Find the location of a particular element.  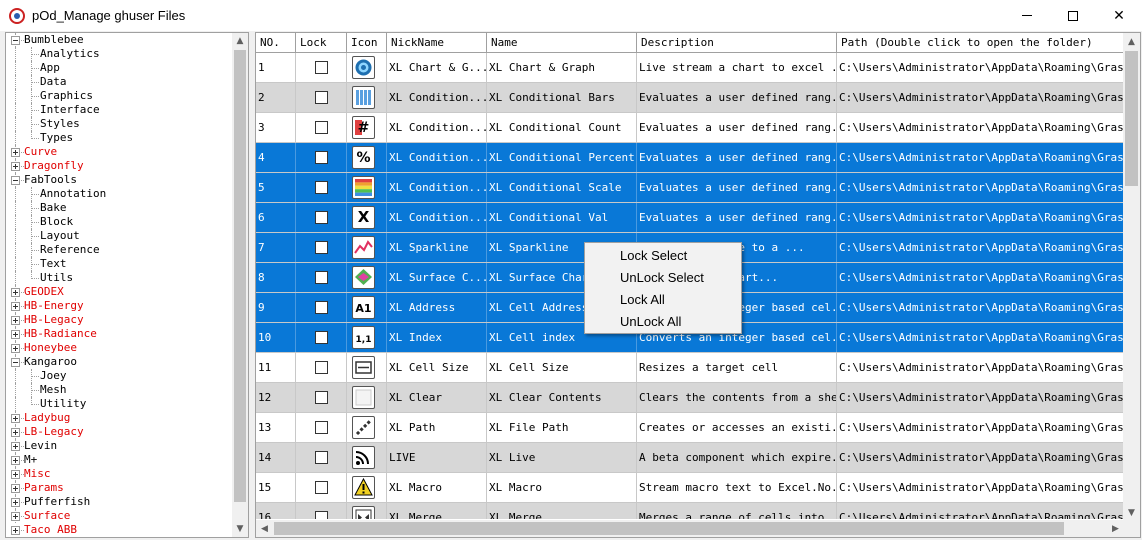

tree-child-node: Types is located at coordinates (119, 138).